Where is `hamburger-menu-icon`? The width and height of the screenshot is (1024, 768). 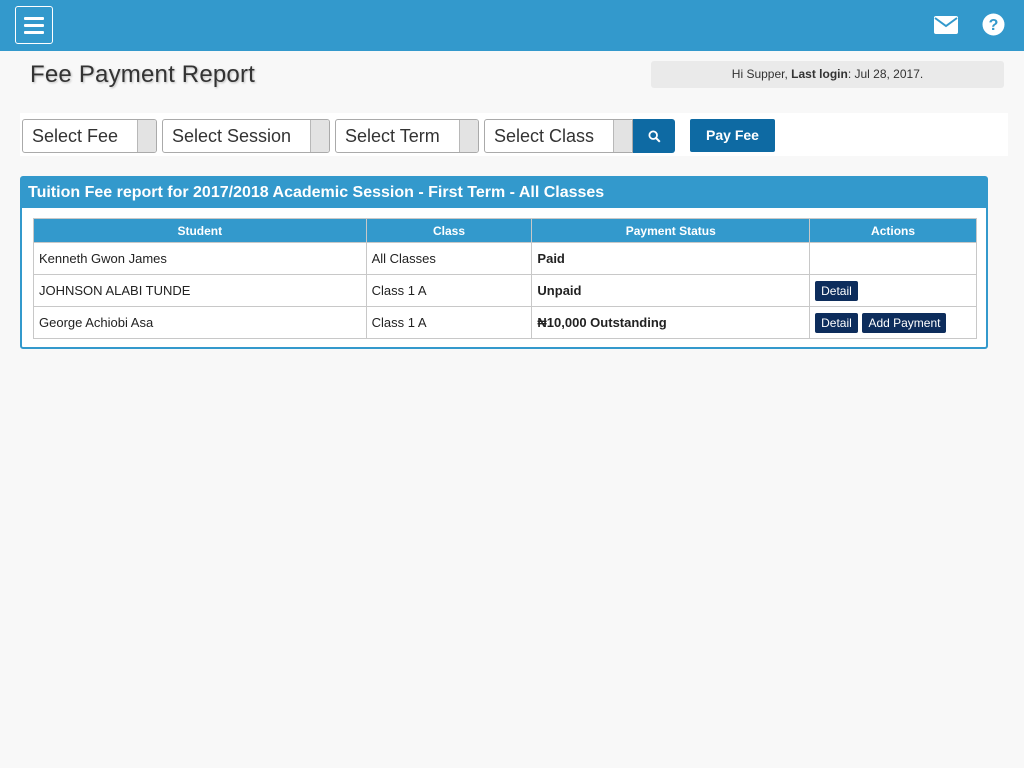
hamburger-menu-icon is located at coordinates (34, 25).